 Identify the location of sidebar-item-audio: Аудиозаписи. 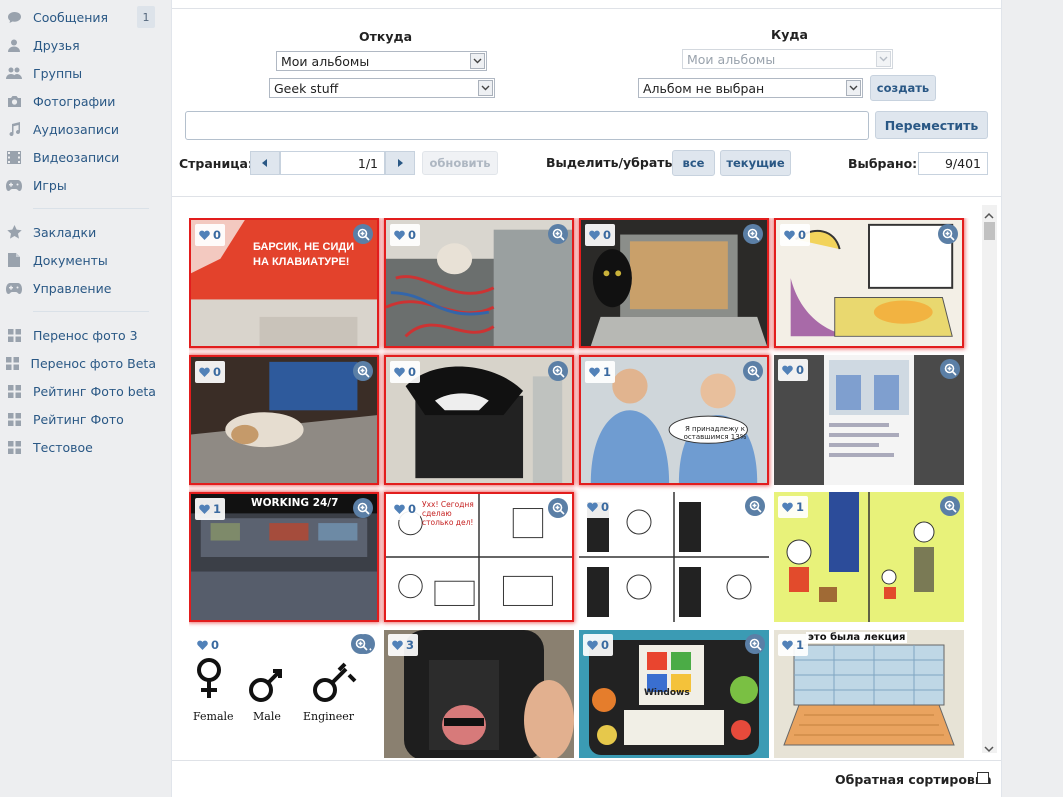
(81, 129).